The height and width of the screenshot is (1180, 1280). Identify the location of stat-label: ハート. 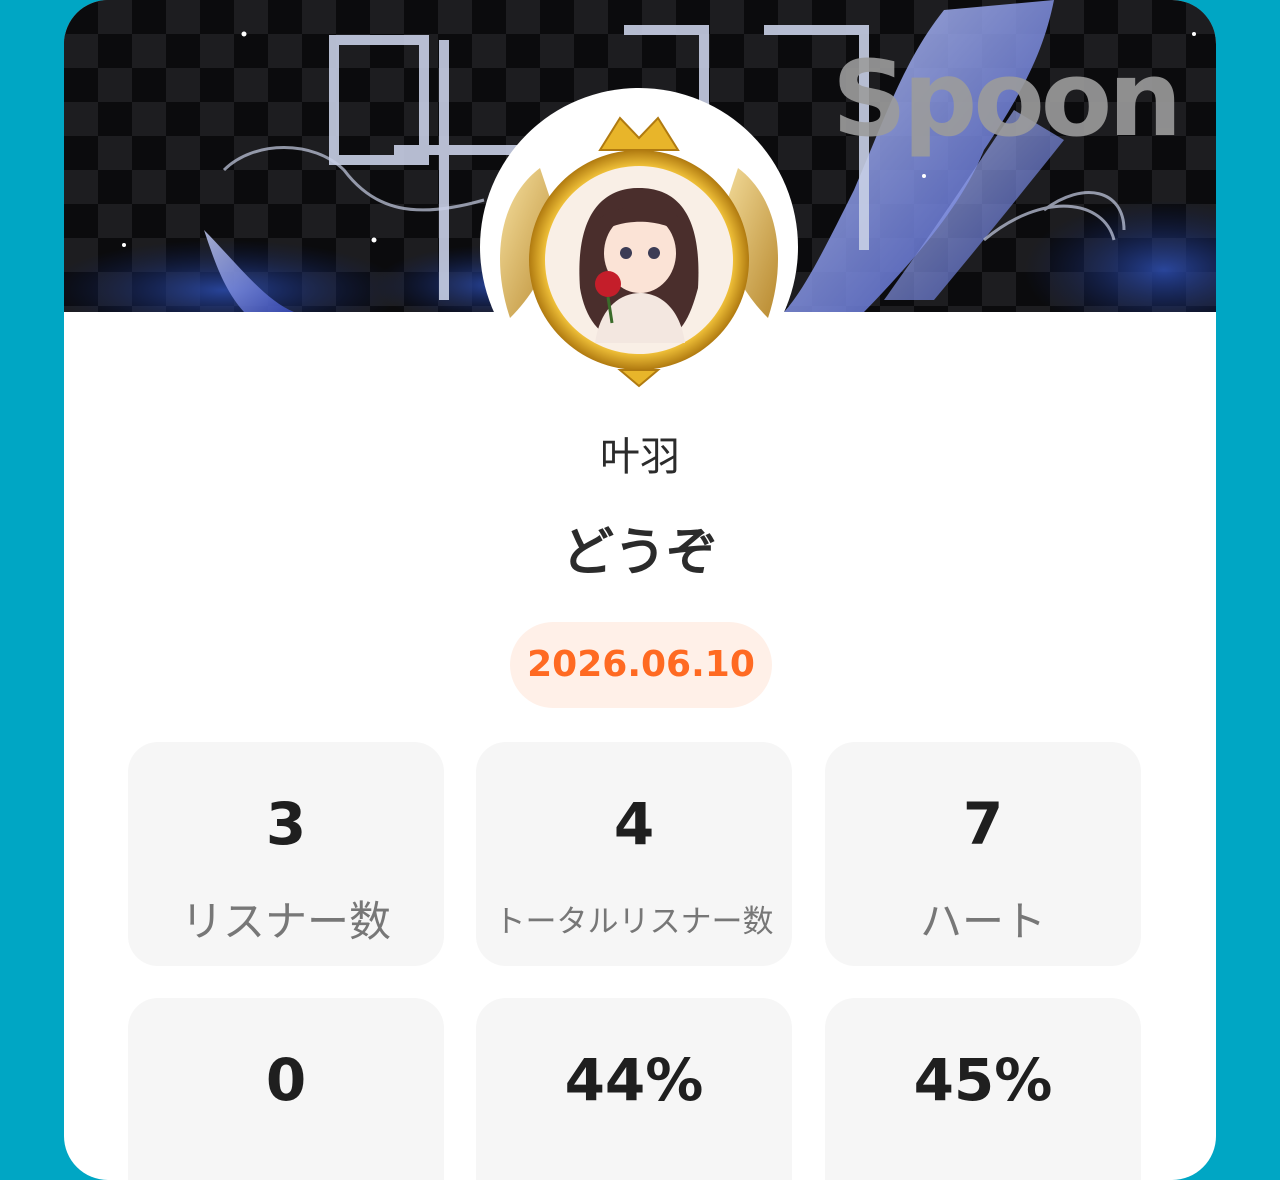
(982, 921).